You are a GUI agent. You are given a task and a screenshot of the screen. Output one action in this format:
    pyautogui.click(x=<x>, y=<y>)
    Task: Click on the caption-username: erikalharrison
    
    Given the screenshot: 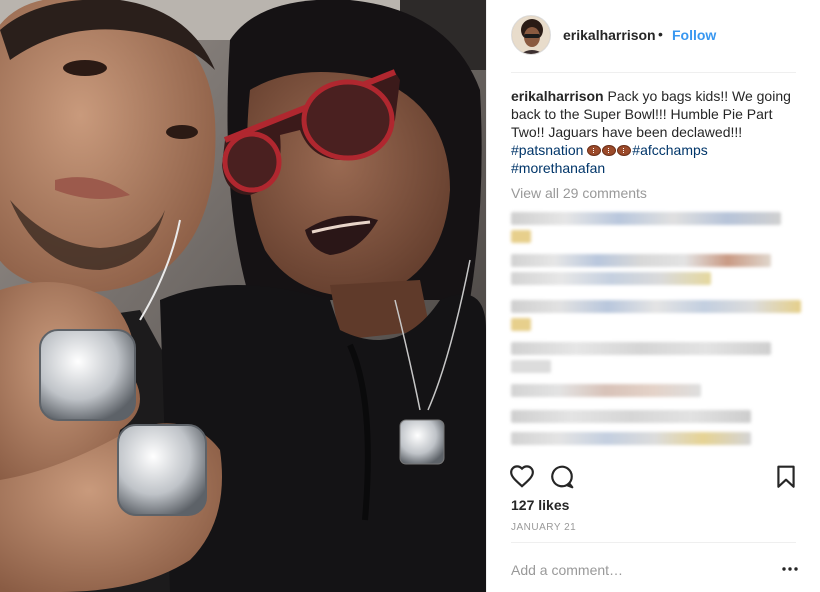 What is the action you would take?
    pyautogui.click(x=557, y=96)
    